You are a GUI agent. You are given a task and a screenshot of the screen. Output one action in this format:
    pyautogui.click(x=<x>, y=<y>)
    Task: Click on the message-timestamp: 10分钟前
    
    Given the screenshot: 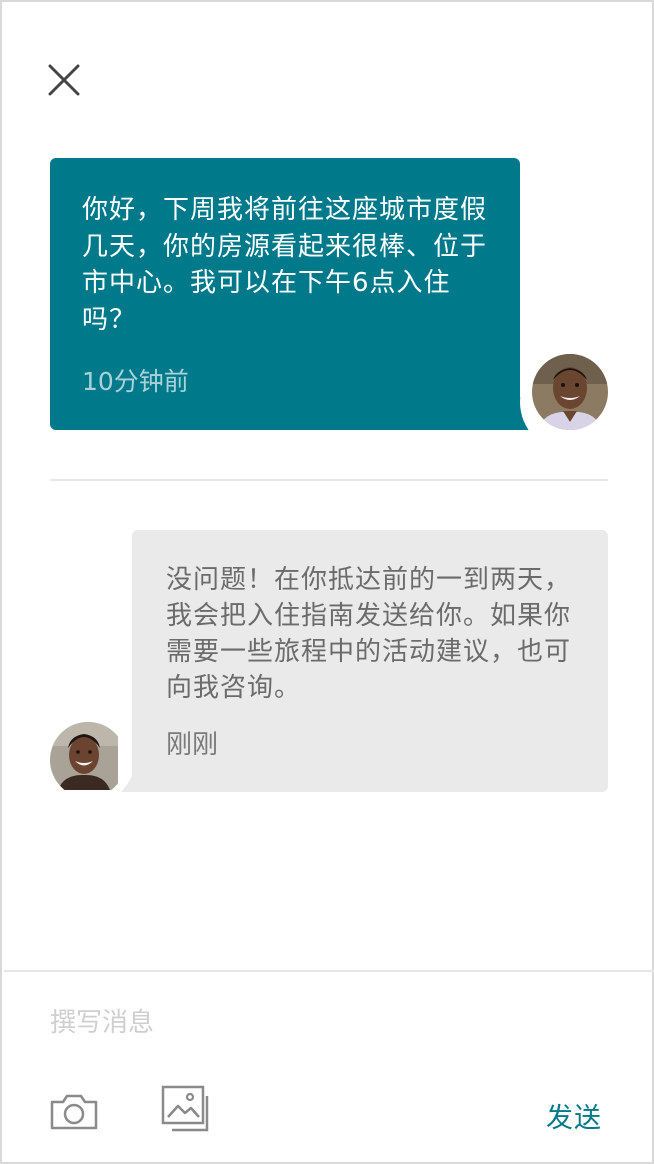 What is the action you would take?
    pyautogui.click(x=135, y=381)
    